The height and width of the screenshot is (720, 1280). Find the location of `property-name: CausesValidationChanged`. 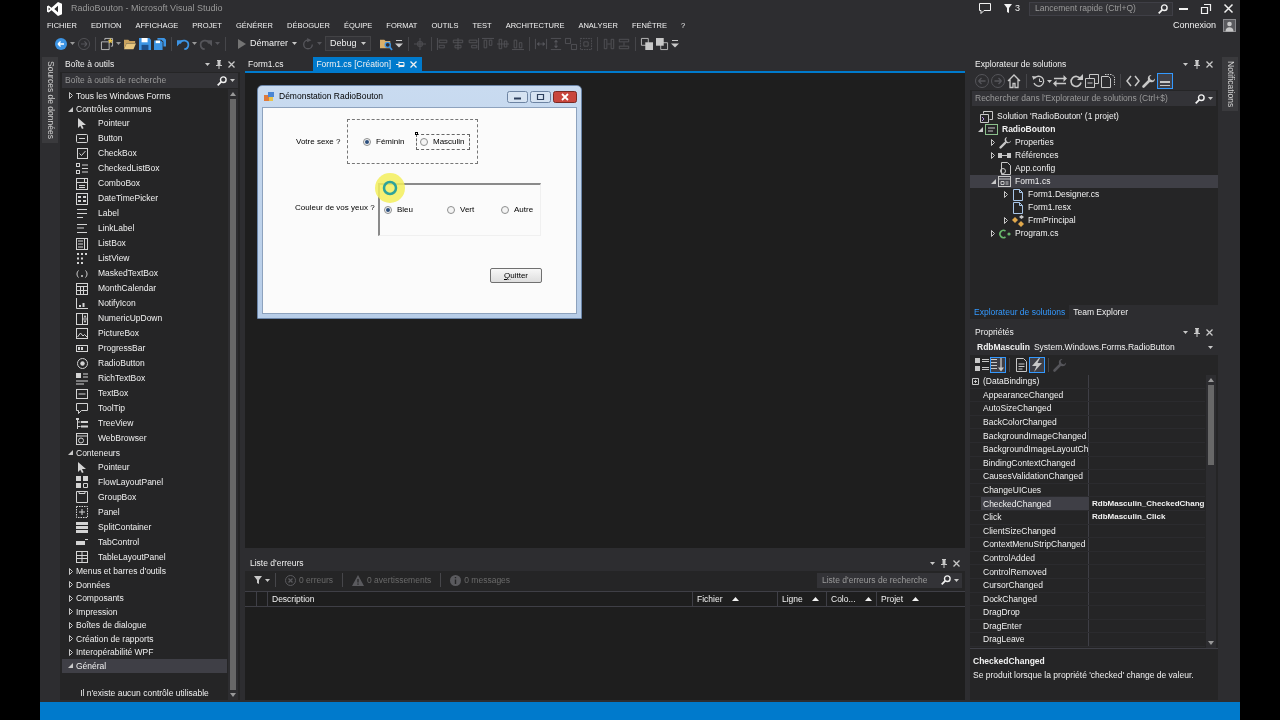

property-name: CausesValidationChanged is located at coordinates (1034, 476).